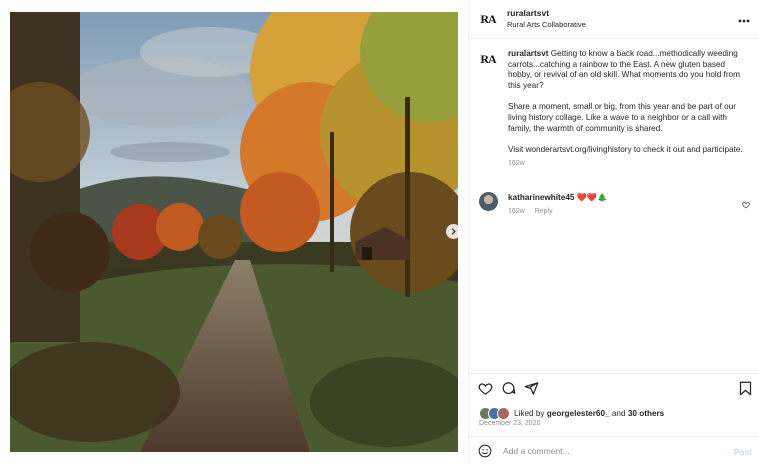  I want to click on likes-user: georgelester60_, so click(578, 413).